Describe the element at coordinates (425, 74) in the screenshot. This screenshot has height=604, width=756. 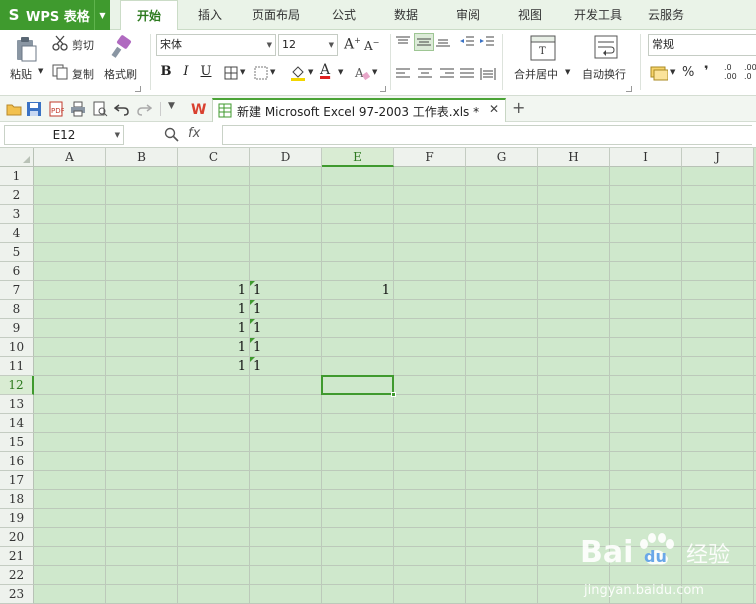
I see `align-center-icon` at that location.